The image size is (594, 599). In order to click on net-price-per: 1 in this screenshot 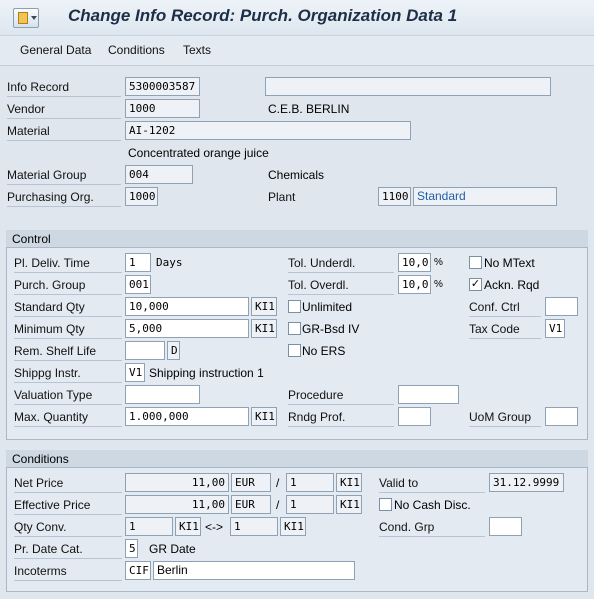, I will do `click(310, 482)`.